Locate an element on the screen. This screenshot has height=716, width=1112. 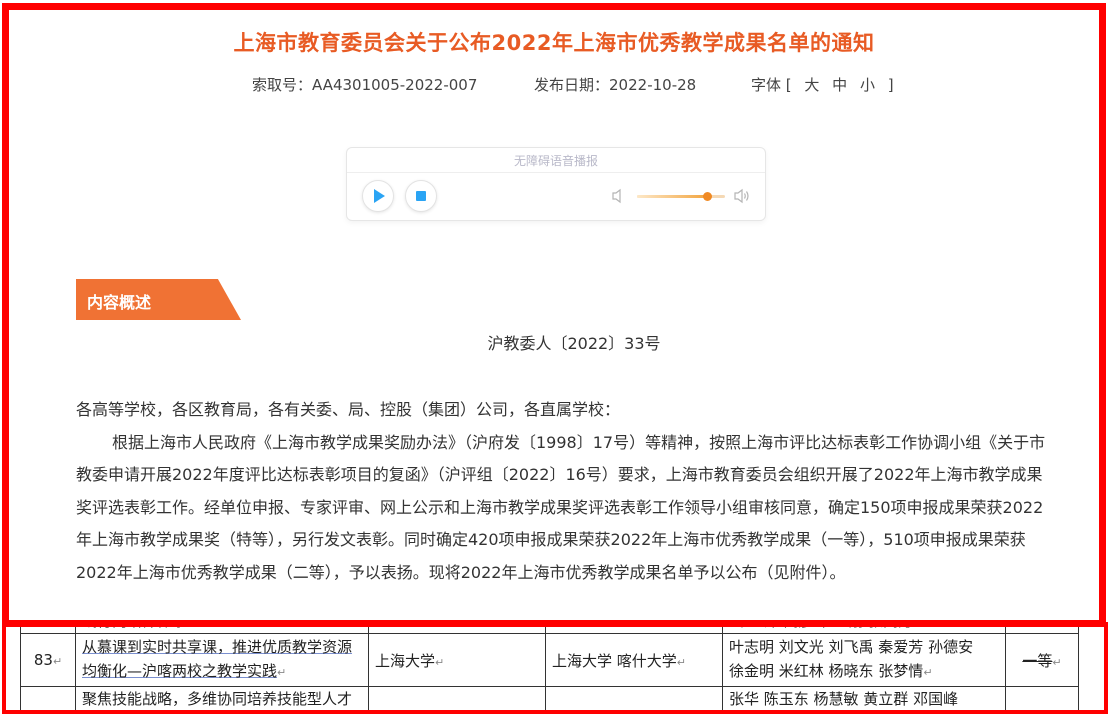
volume-fill is located at coordinates (672, 196).